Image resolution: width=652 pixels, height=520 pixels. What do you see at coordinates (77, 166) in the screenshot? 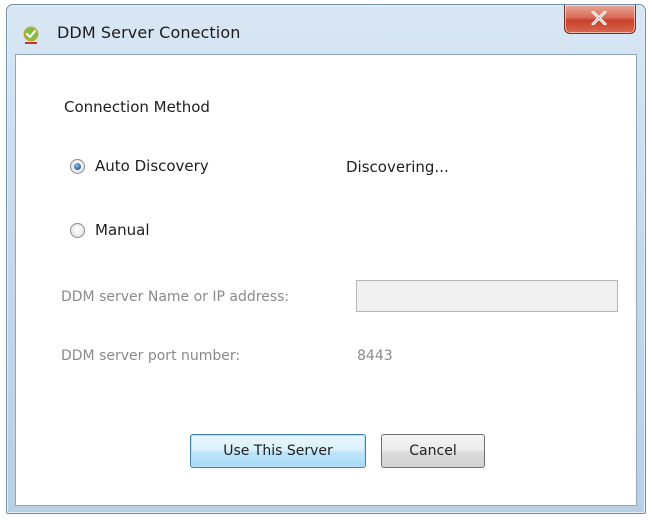
I see `auto-discovery-radio` at bounding box center [77, 166].